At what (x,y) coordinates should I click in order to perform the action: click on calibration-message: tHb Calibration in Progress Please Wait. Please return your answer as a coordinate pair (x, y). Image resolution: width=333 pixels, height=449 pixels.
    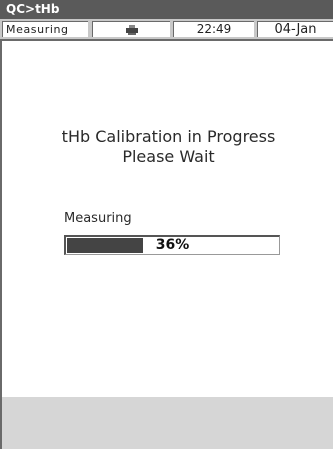
    Looking at the image, I should click on (167, 147).